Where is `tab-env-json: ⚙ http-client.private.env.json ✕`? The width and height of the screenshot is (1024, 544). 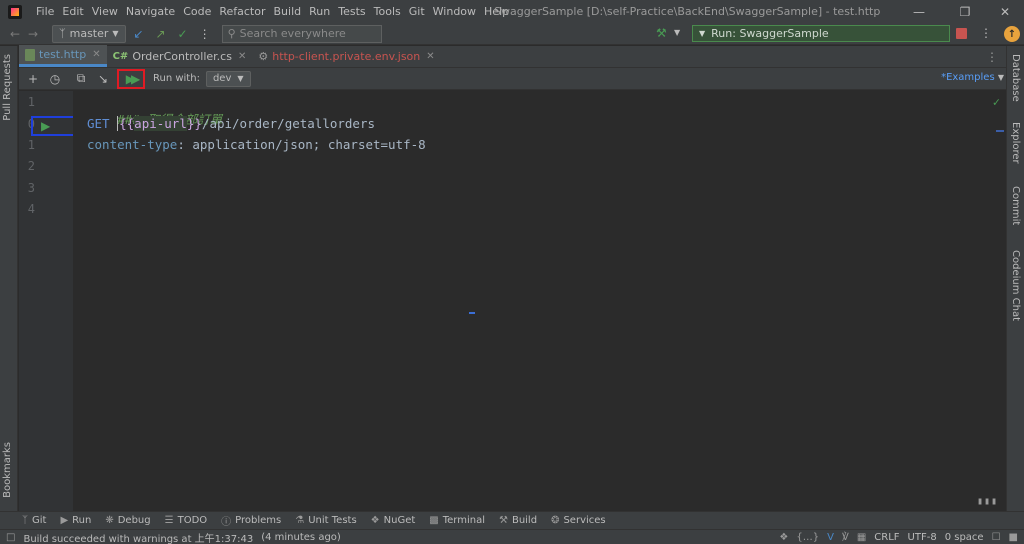 tab-env-json: ⚙ http-client.private.env.json ✕ is located at coordinates (346, 56).